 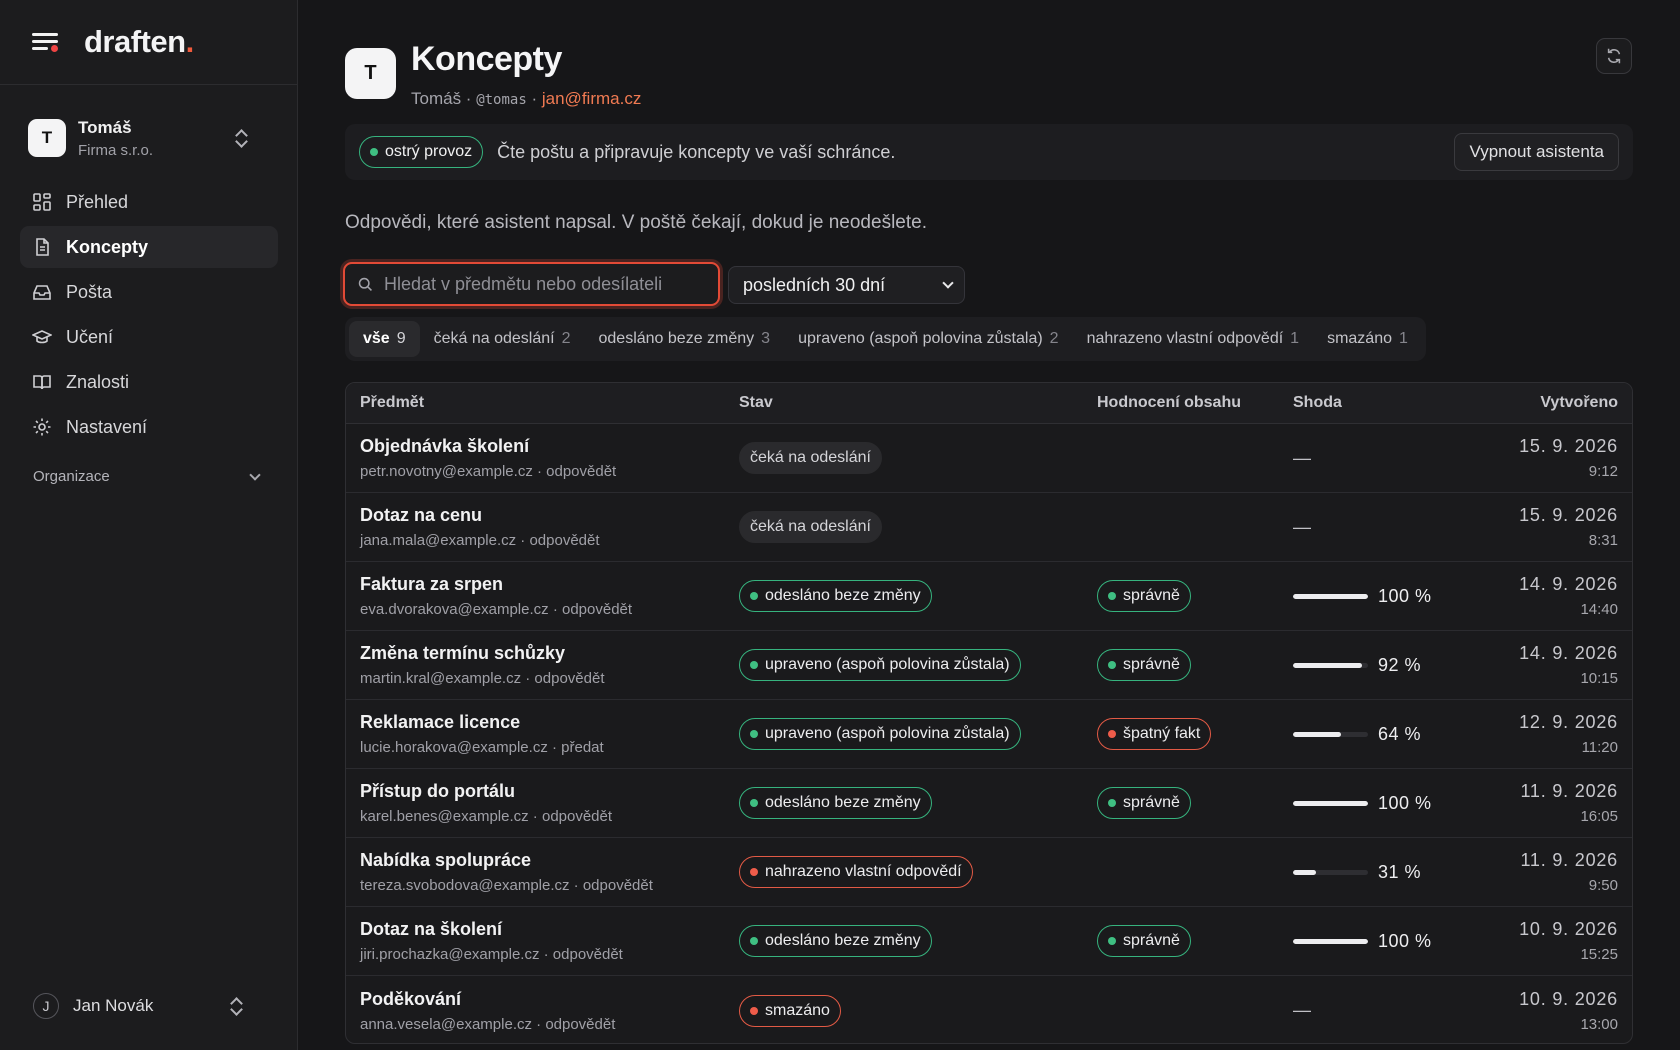 What do you see at coordinates (45, 42) in the screenshot?
I see `menu-icon` at bounding box center [45, 42].